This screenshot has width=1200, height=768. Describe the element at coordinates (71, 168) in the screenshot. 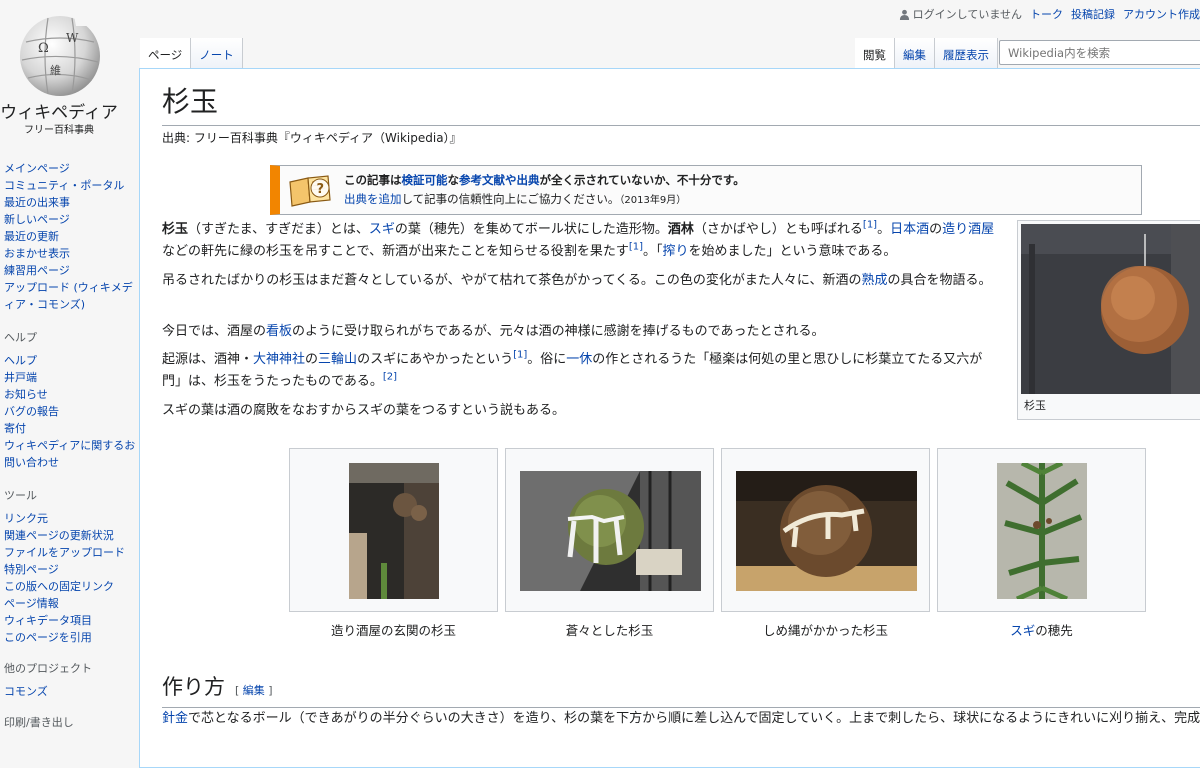

I see `sidebar-item-main-page: メインページ` at that location.